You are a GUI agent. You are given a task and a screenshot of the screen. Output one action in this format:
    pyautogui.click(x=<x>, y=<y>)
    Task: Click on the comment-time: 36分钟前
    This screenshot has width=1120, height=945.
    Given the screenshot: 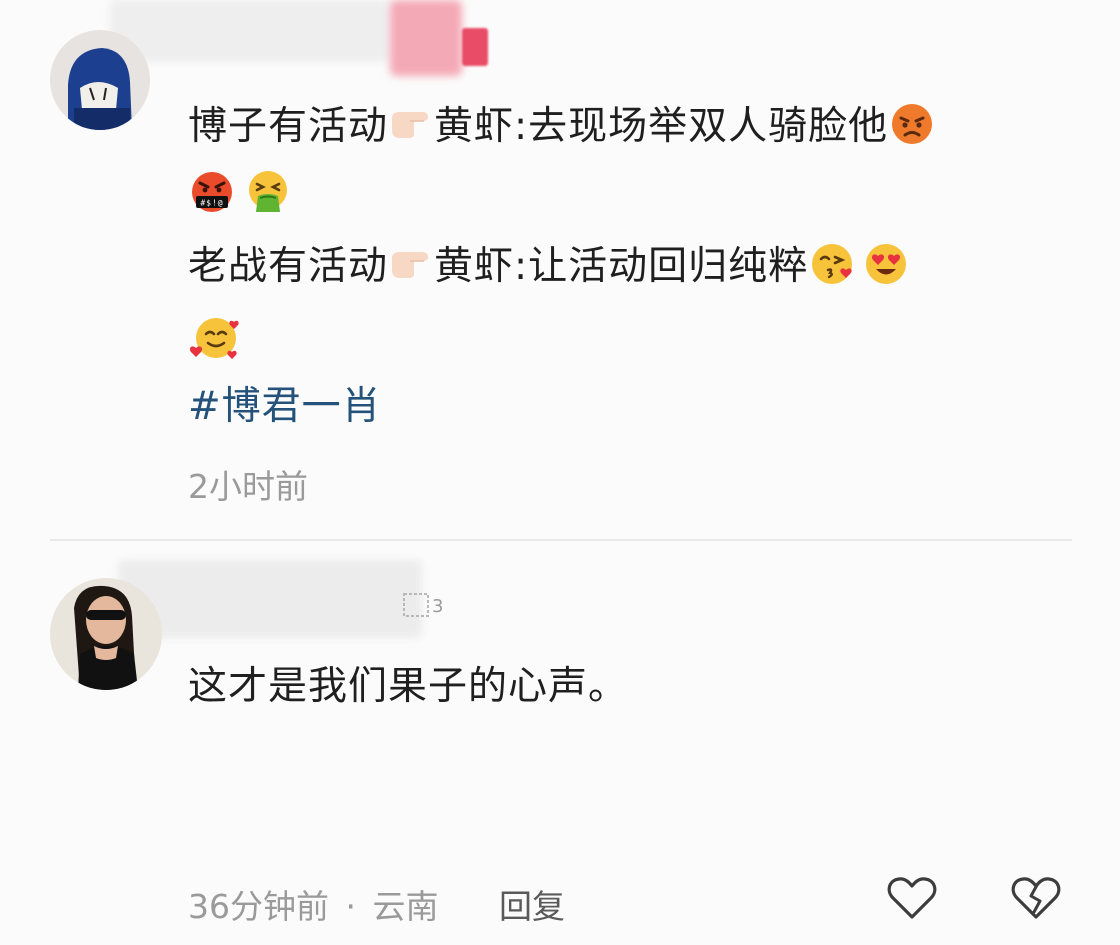 What is the action you would take?
    pyautogui.click(x=258, y=906)
    